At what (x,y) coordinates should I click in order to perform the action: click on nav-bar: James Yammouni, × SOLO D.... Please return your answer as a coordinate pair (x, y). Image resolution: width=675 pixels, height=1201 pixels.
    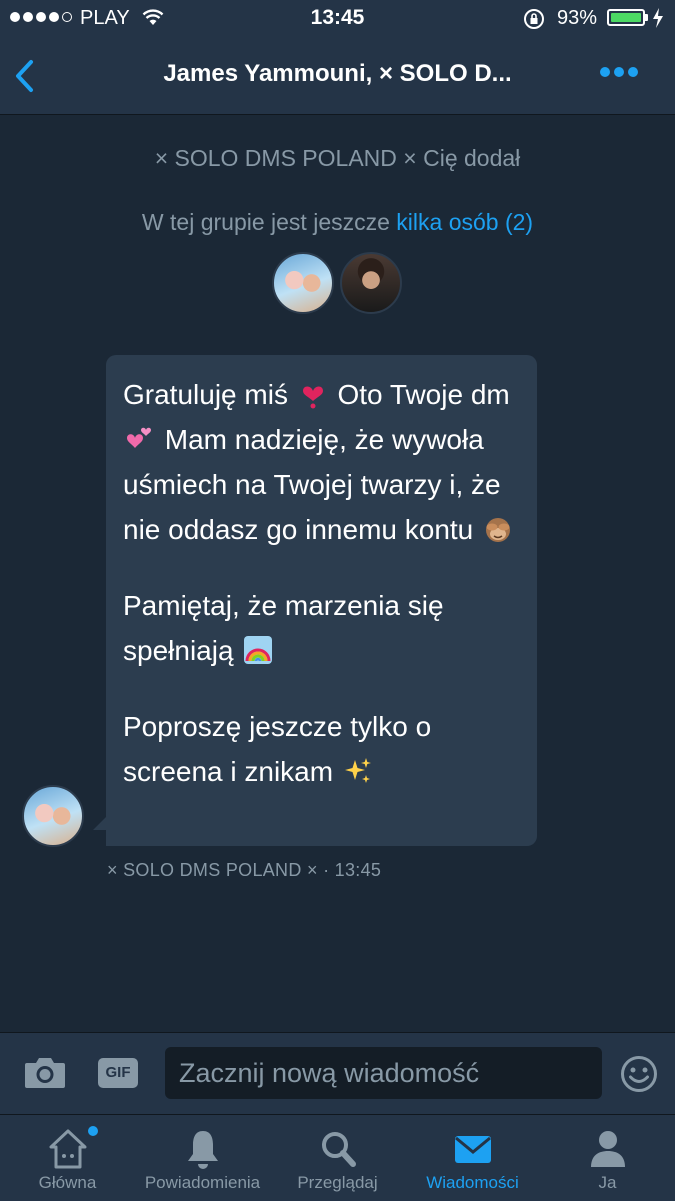
    Looking at the image, I should click on (337, 76).